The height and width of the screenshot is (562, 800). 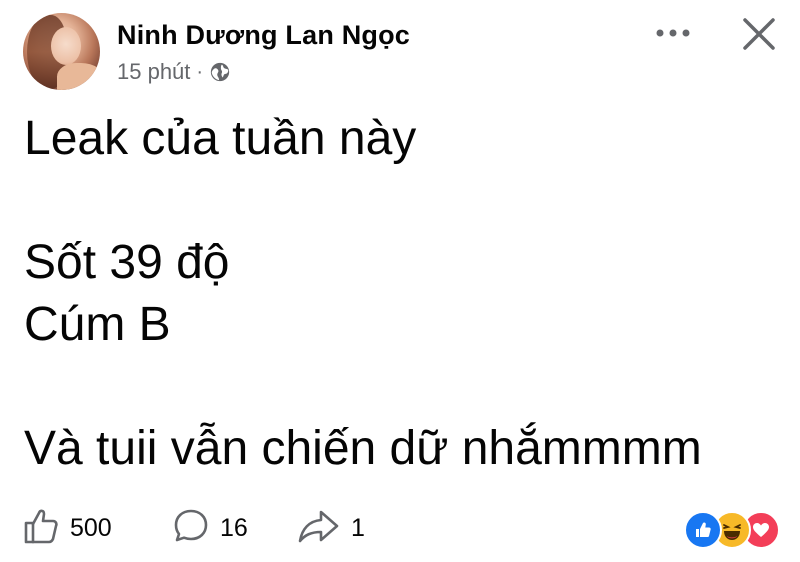 I want to click on post-line: Leak của tuần này, so click(x=220, y=138).